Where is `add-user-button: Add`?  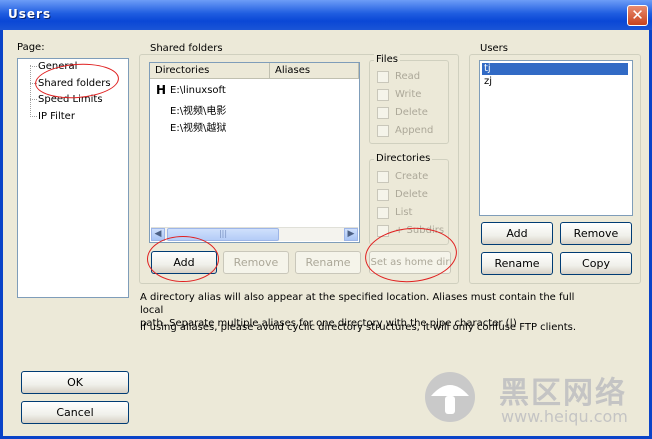 add-user-button: Add is located at coordinates (517, 233).